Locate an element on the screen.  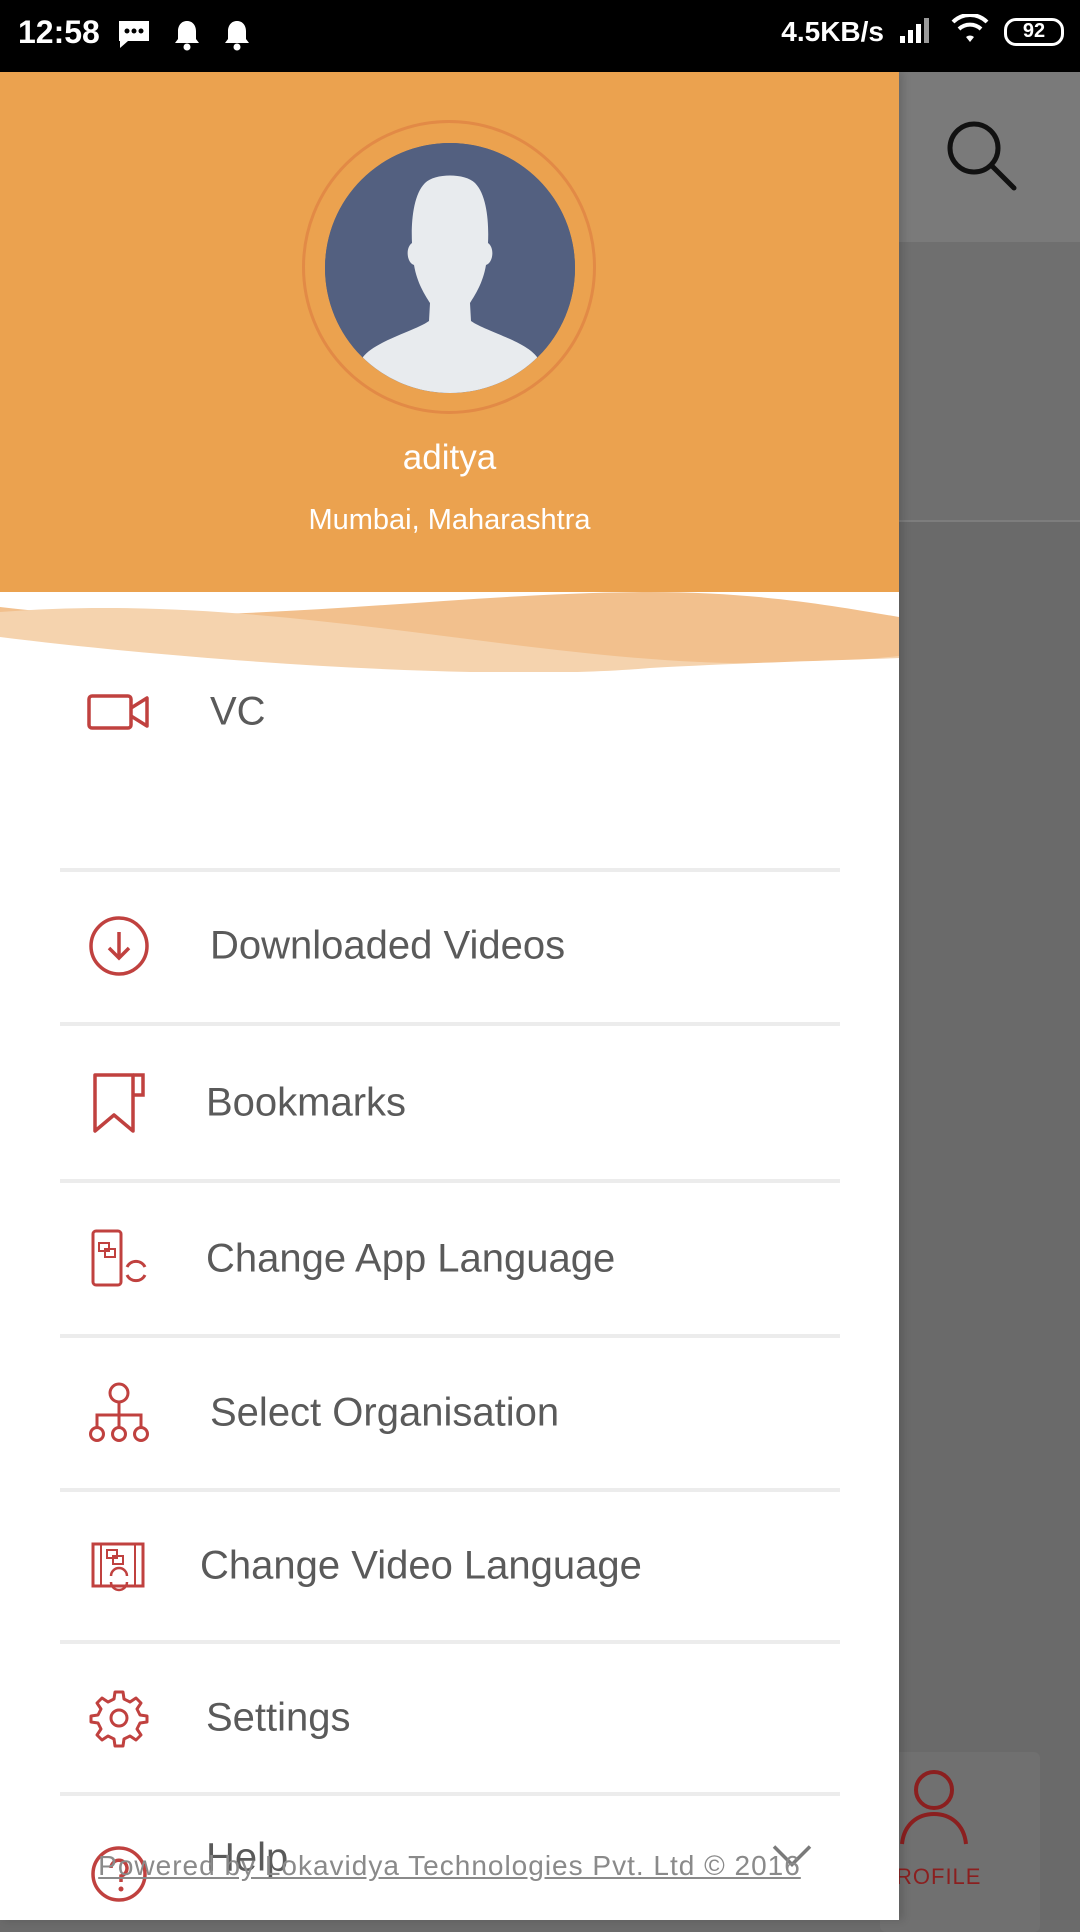
organisation-tree-icon is located at coordinates (119, 1413).